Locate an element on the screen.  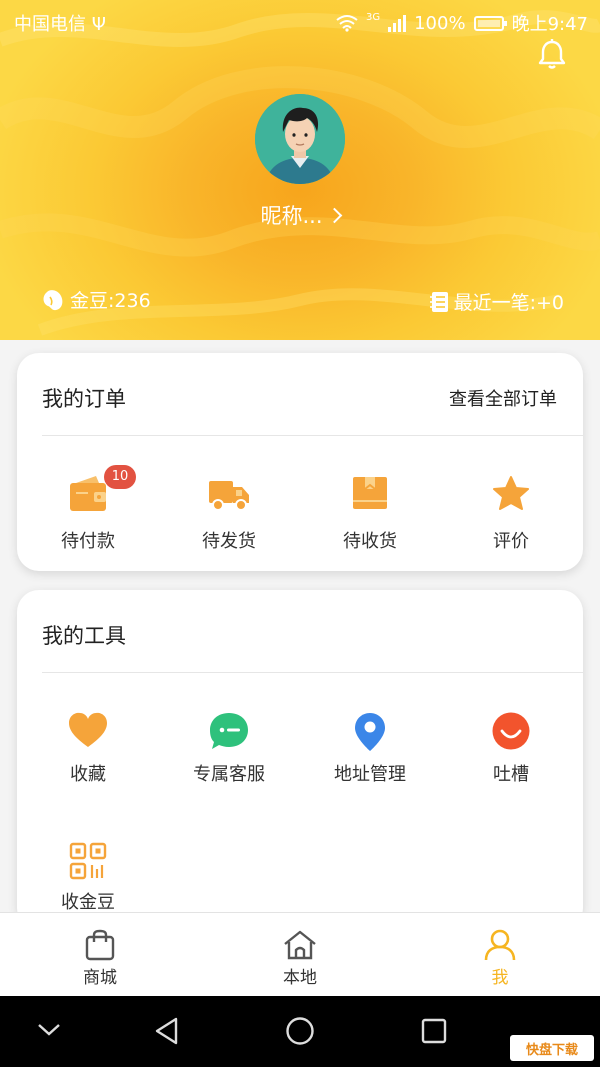
avatar is located at coordinates (300, 139).